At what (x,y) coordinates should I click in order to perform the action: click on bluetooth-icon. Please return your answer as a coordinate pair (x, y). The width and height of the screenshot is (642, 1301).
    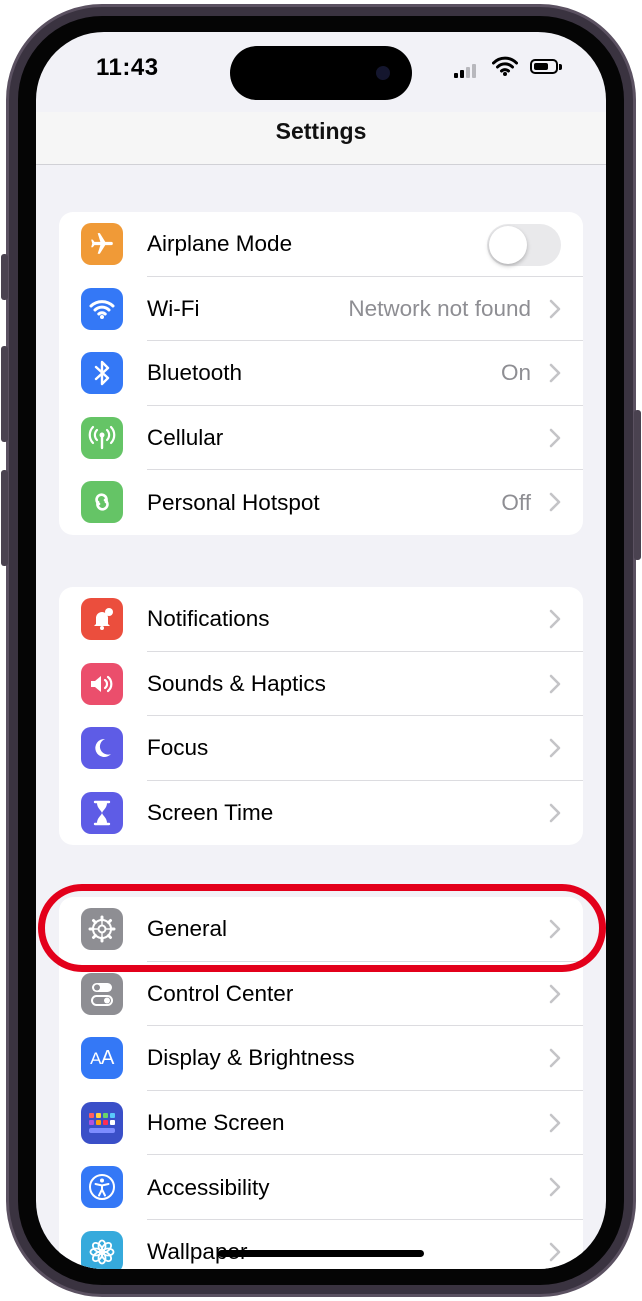
    Looking at the image, I should click on (102, 373).